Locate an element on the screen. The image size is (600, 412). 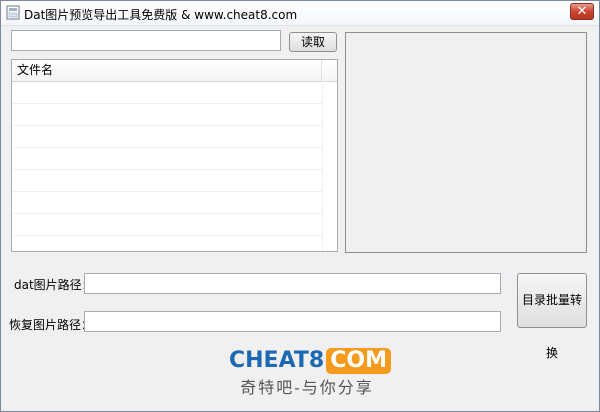
close-button: ✕ is located at coordinates (582, 11).